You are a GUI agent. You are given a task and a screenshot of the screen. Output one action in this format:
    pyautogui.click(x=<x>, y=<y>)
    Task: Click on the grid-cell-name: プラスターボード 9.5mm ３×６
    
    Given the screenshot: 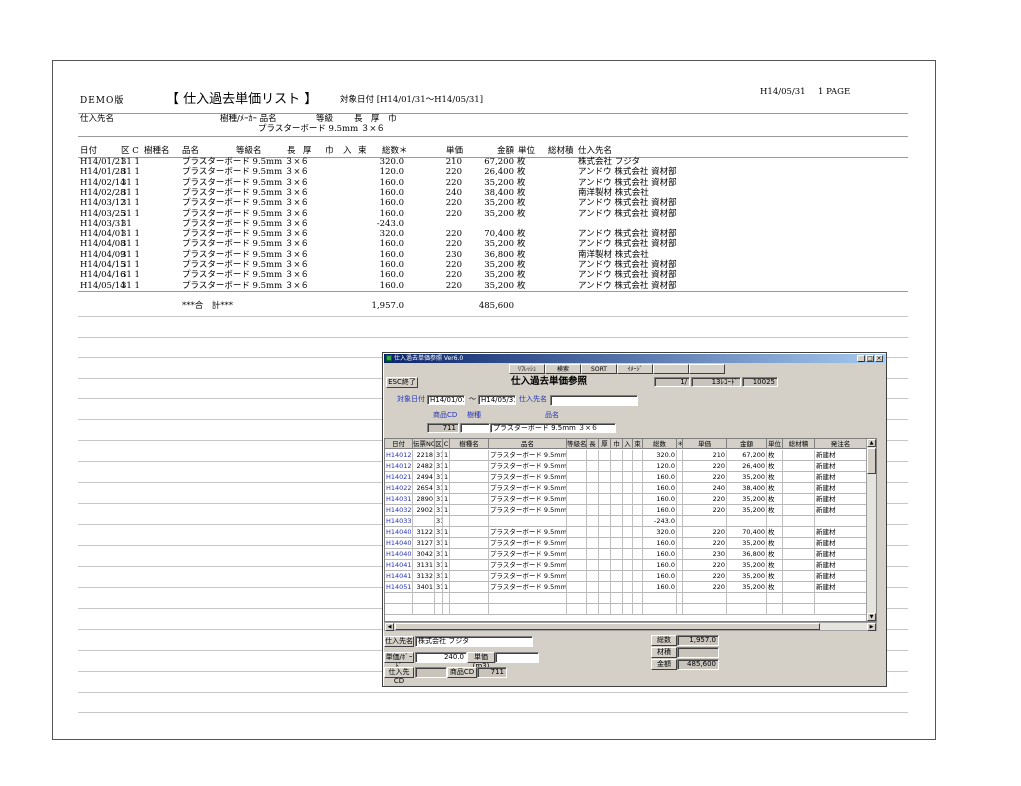 What is the action you would take?
    pyautogui.click(x=528, y=499)
    